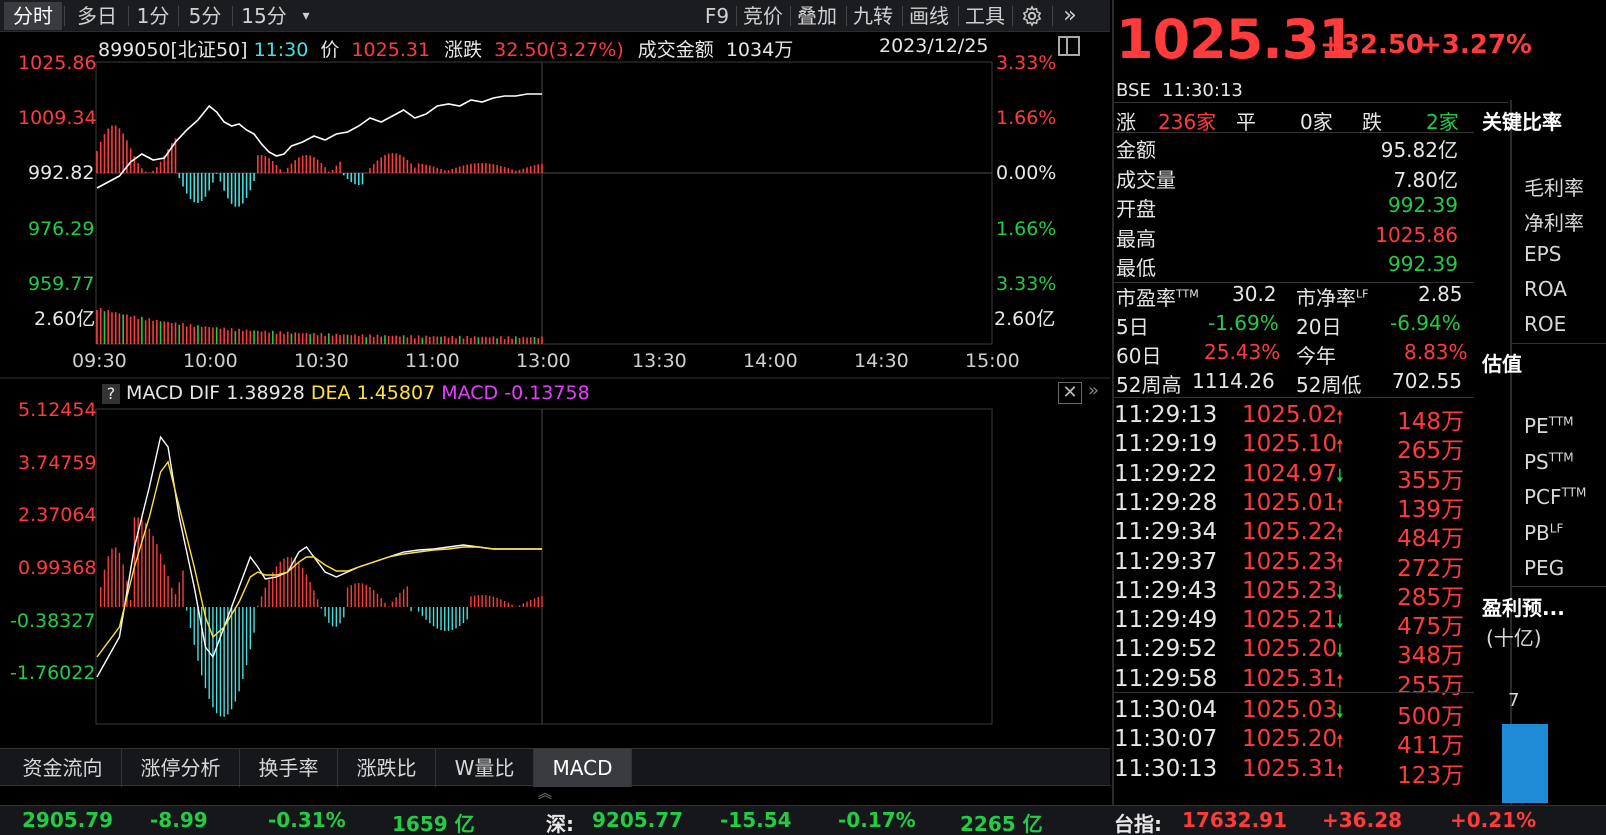  I want to click on ratio-item: 毛利率, so click(1554, 186).